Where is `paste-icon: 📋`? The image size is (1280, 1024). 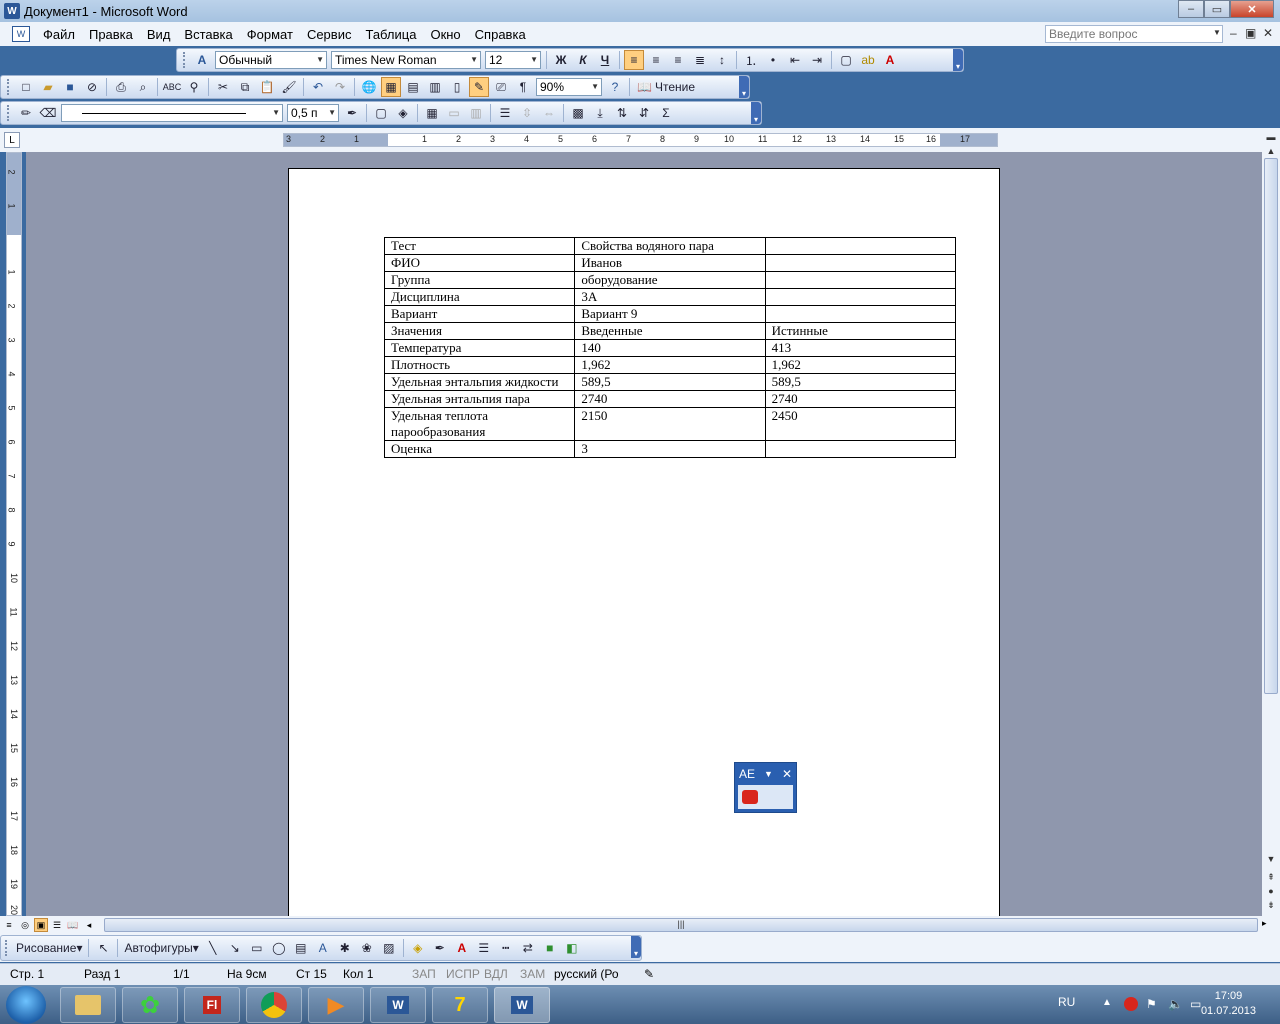 paste-icon: 📋 is located at coordinates (267, 87).